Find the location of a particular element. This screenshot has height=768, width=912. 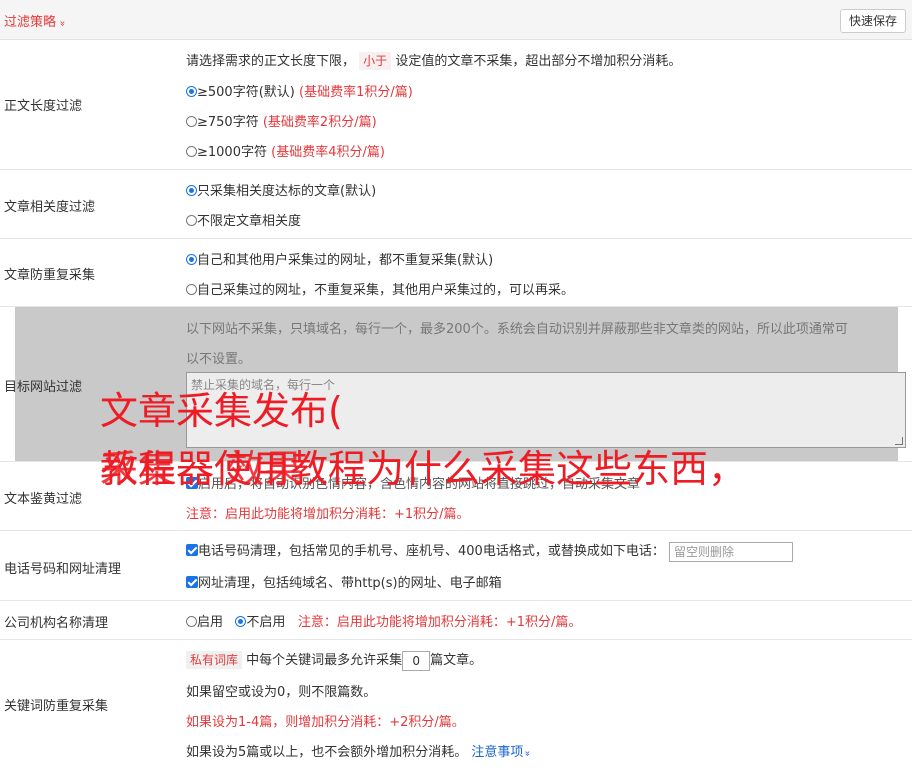

company-clean-row: 公司机构名称清理 启用 不启用 注意：启用此功能将增加积分消耗：+1积分/篇。 is located at coordinates (456, 620).